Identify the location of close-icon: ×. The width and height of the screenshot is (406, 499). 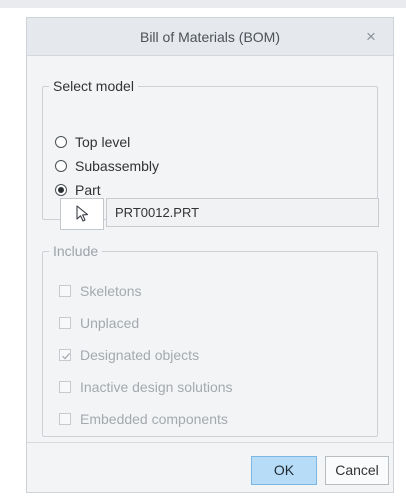
(371, 37).